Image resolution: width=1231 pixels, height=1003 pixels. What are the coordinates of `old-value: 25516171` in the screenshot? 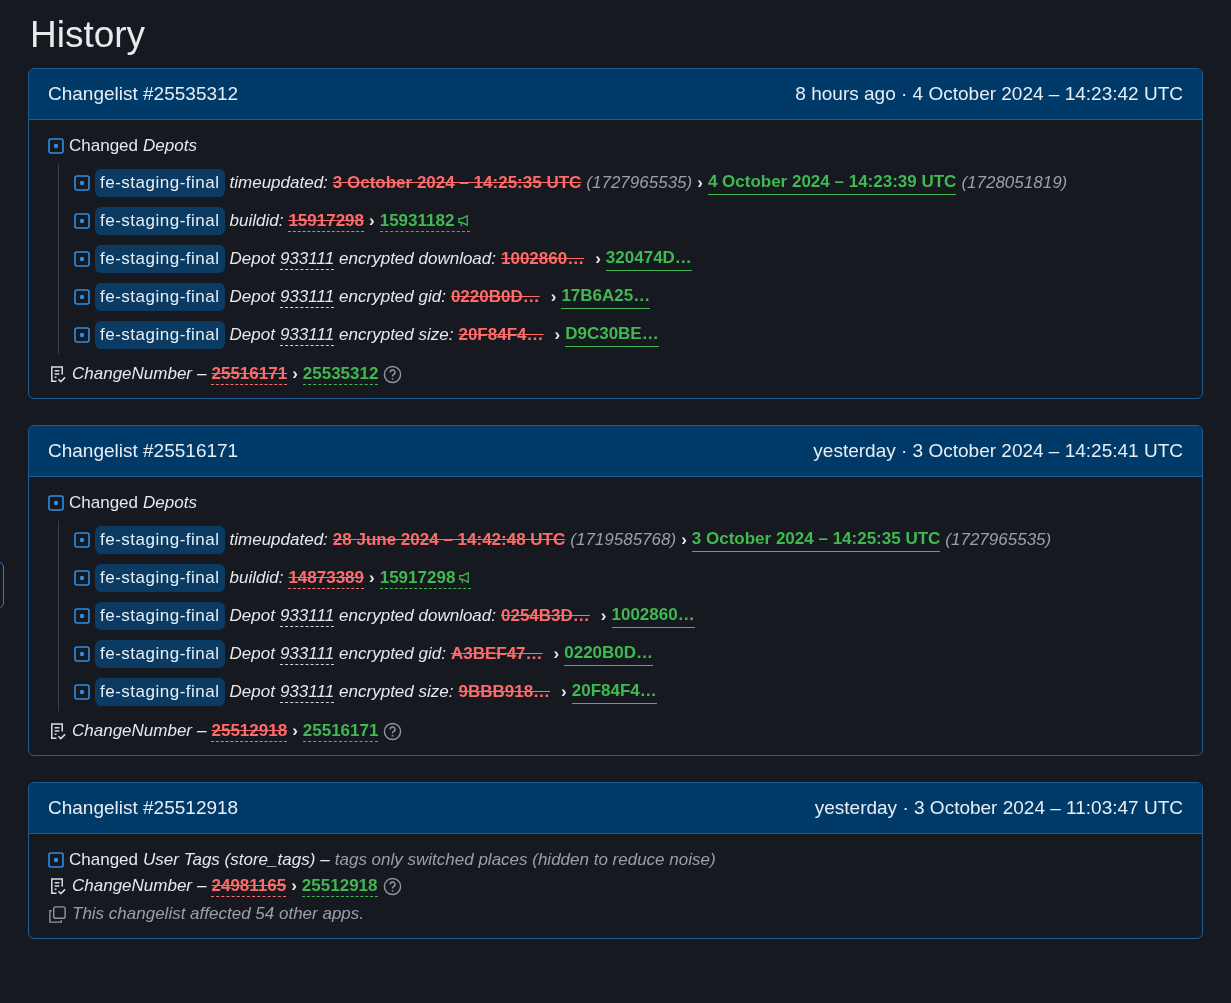 It's located at (249, 374).